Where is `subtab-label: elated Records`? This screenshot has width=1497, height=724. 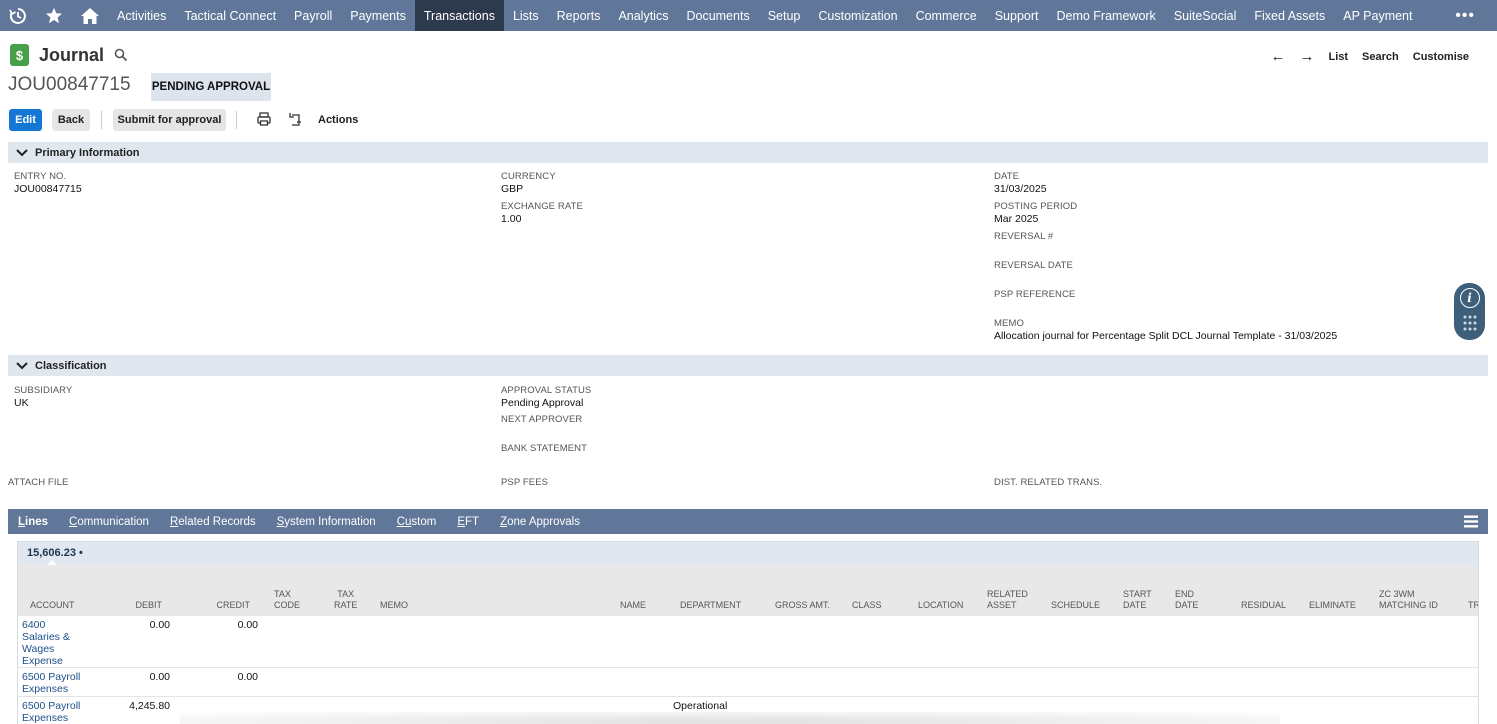
subtab-label: elated Records is located at coordinates (217, 521).